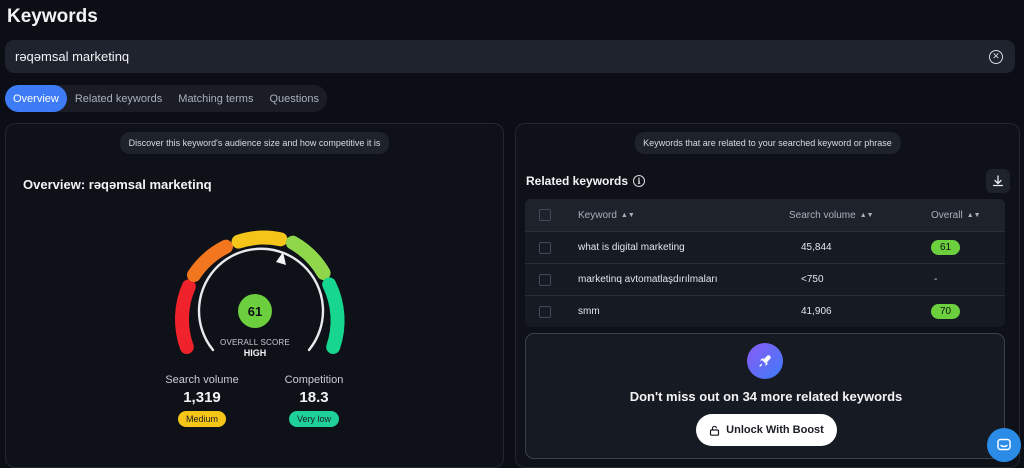 Image resolution: width=1024 pixels, height=468 pixels. I want to click on related-keywords-title: Related keywords i, so click(586, 181).